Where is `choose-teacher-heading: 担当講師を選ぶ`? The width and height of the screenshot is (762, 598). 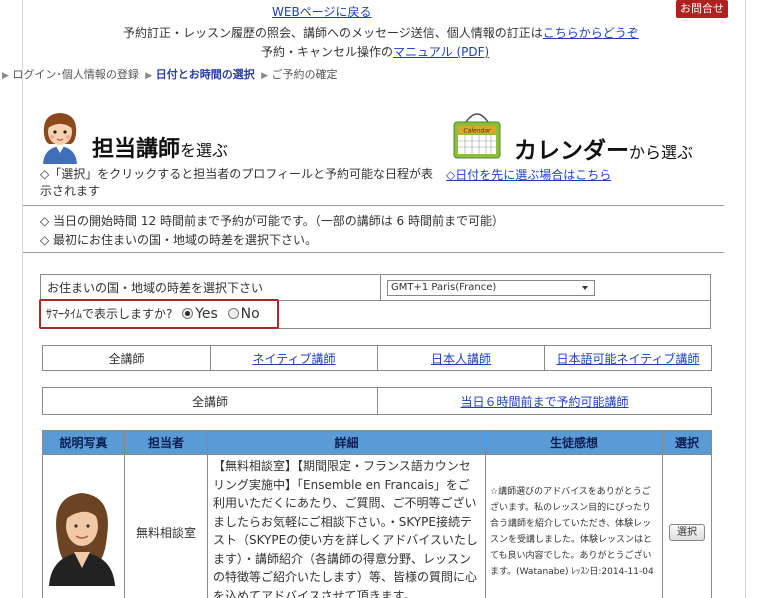 choose-teacher-heading: 担当講師を選ぶ is located at coordinates (160, 149).